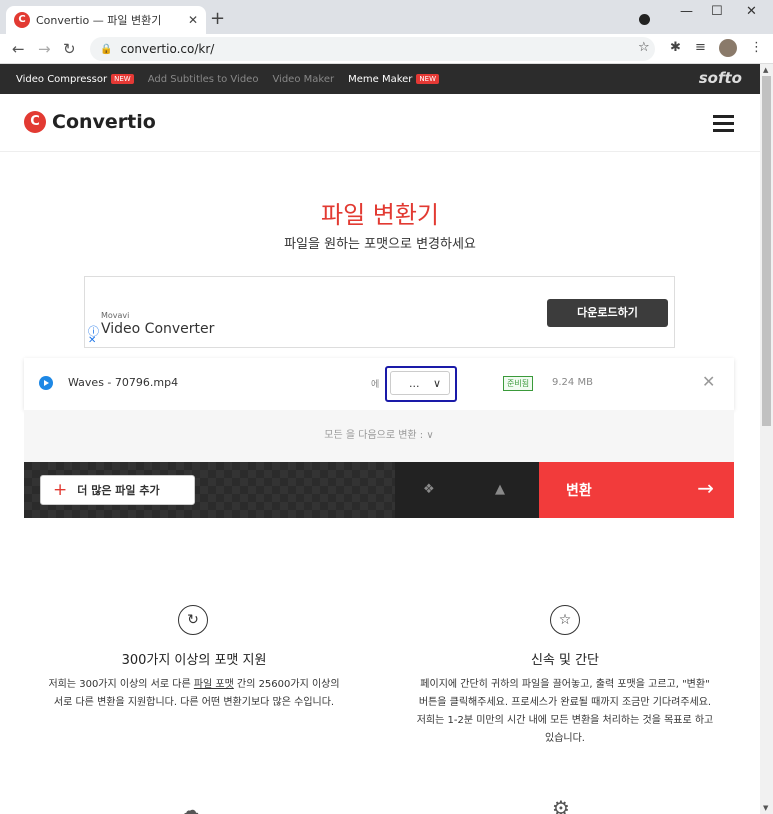 This screenshot has height=814, width=773. I want to click on logo-text: Convertio, so click(104, 122).